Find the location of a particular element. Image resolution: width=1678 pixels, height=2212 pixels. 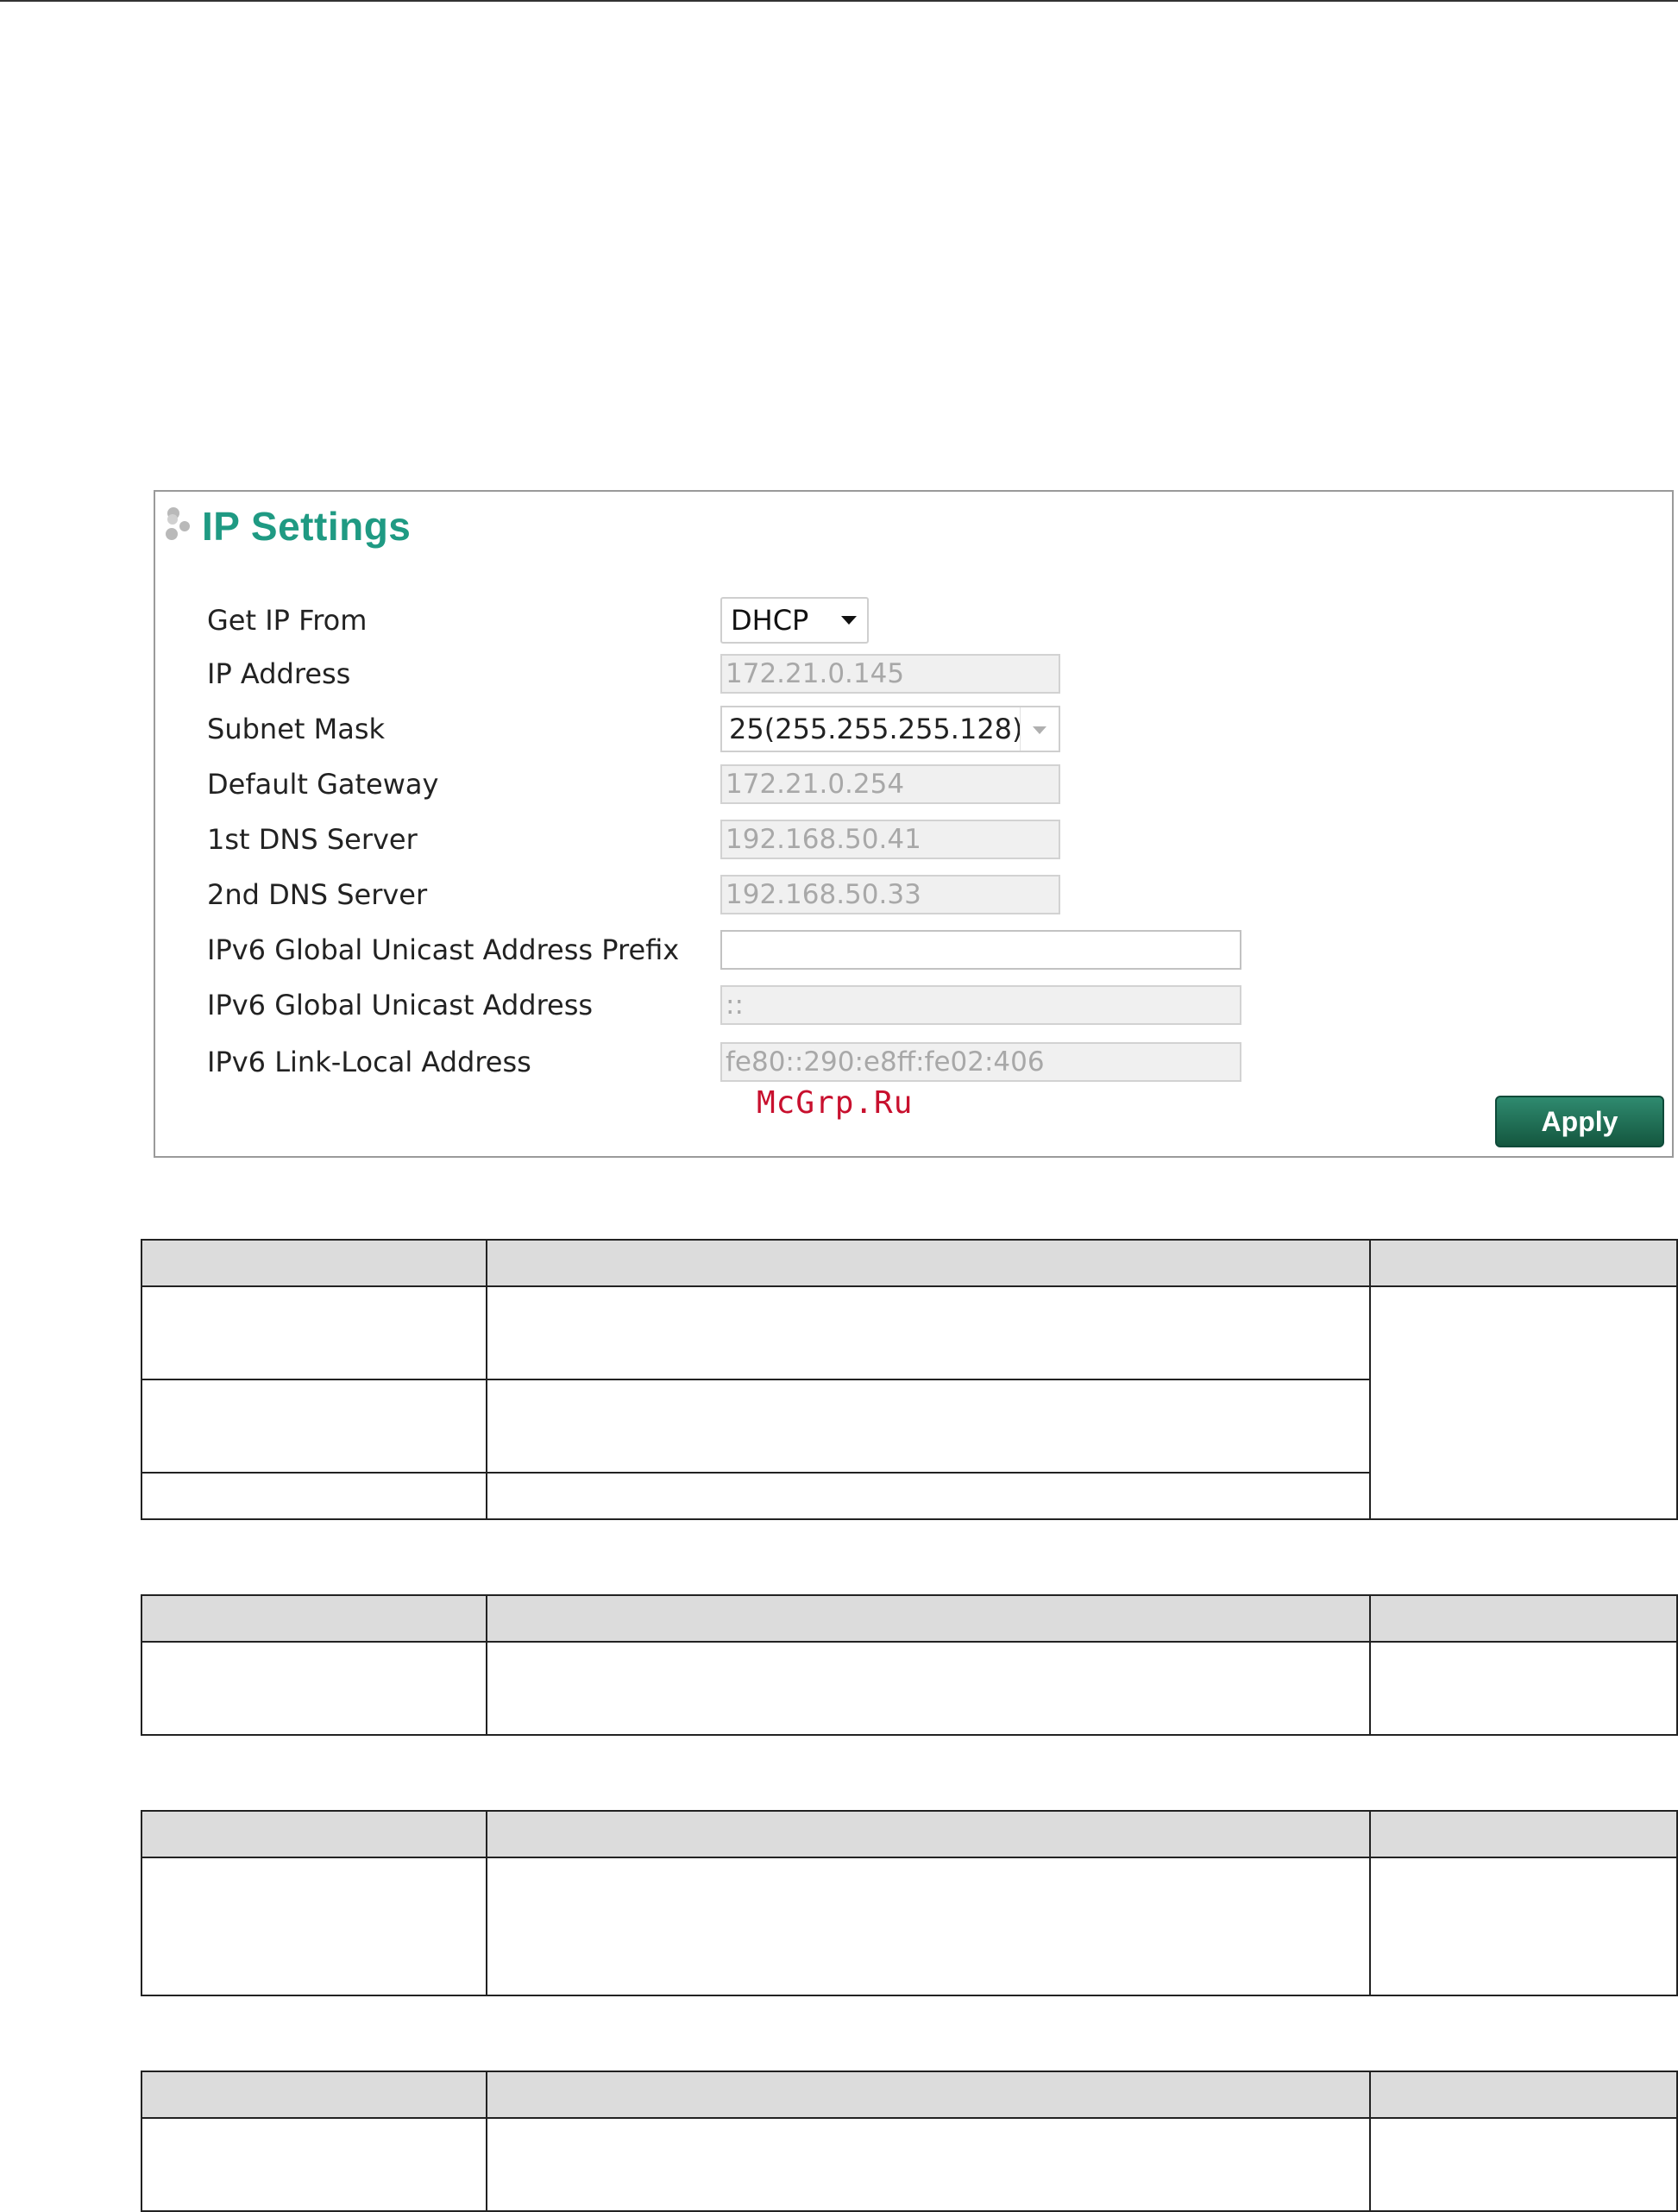

ipv6-prefix-label: IPv6 Global Unicast Address Prefix is located at coordinates (444, 950).